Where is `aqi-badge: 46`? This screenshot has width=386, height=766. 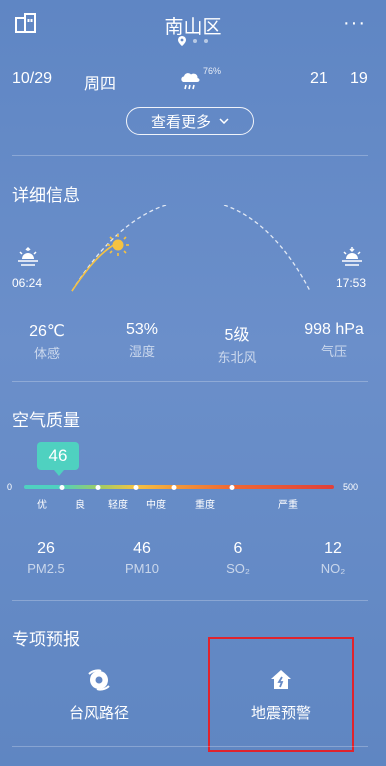 aqi-badge: 46 is located at coordinates (58, 459).